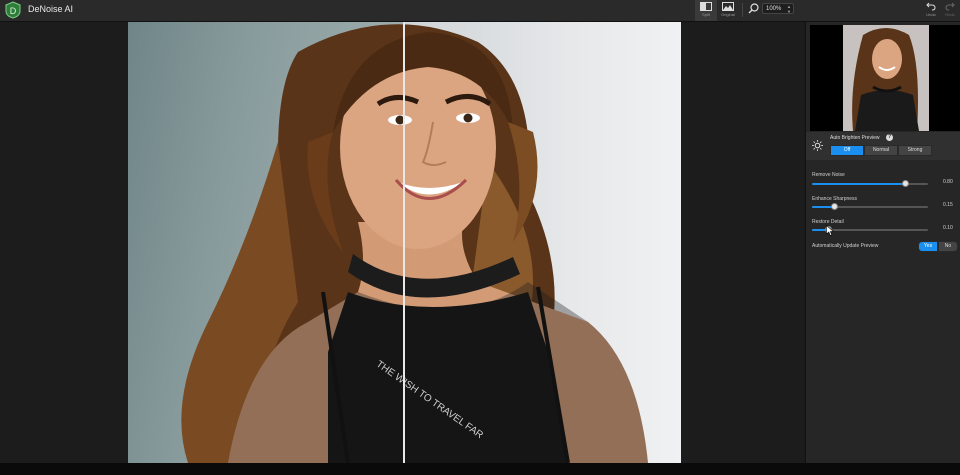 The height and width of the screenshot is (475, 960). What do you see at coordinates (728, 6) in the screenshot?
I see `image-icon` at bounding box center [728, 6].